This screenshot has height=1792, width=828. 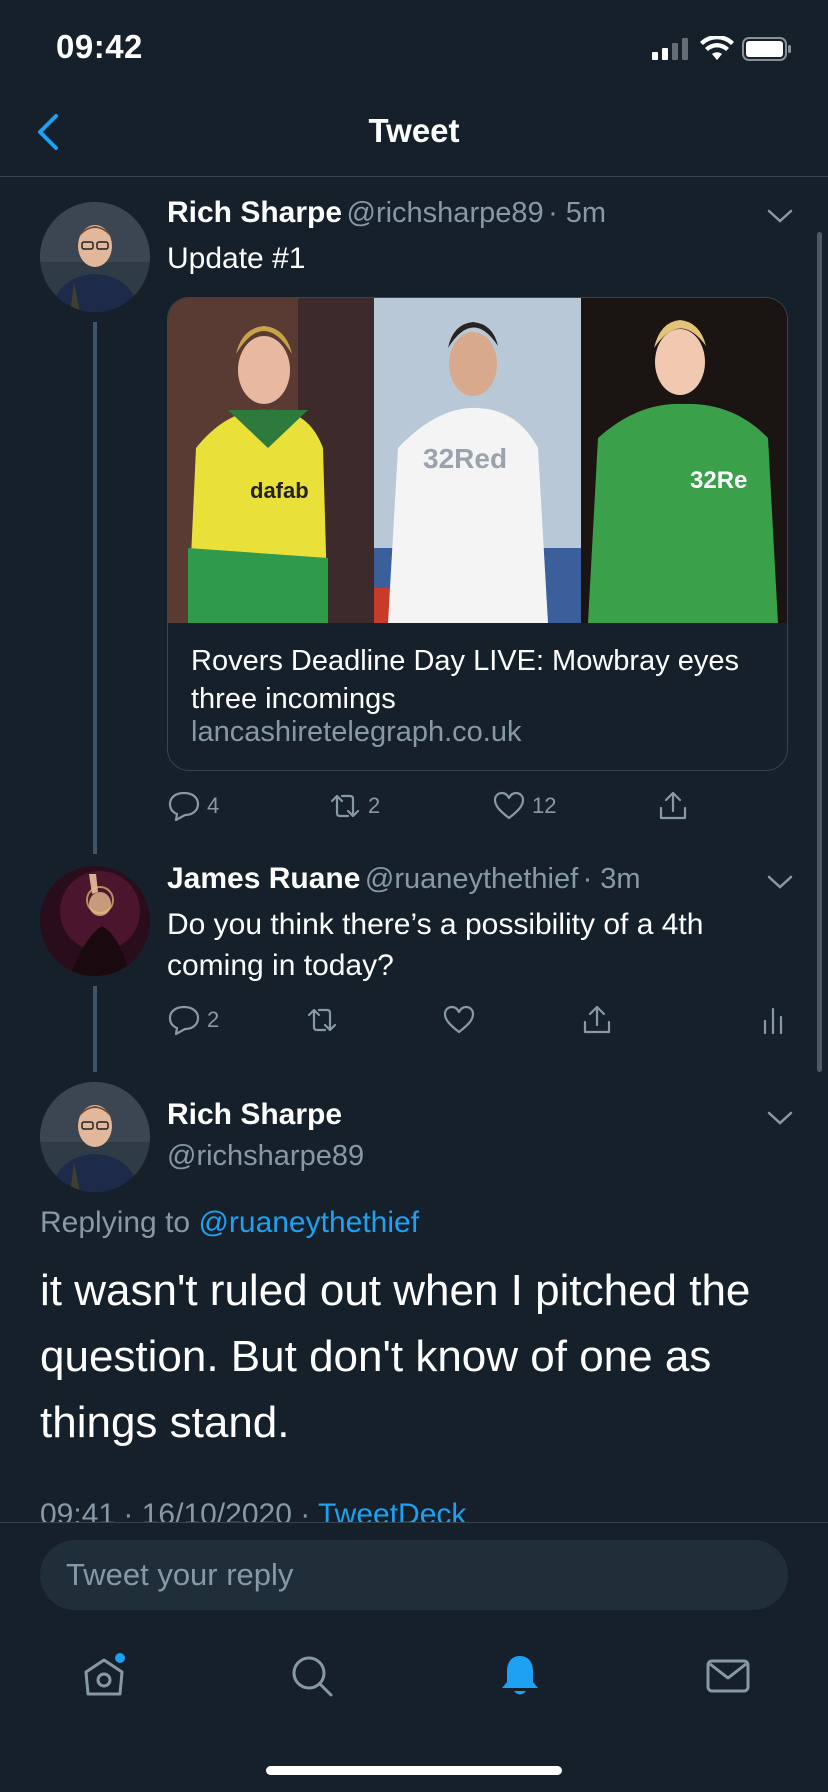 What do you see at coordinates (356, 732) in the screenshot?
I see `card-domain: lancashiretelegraph.co.uk` at bounding box center [356, 732].